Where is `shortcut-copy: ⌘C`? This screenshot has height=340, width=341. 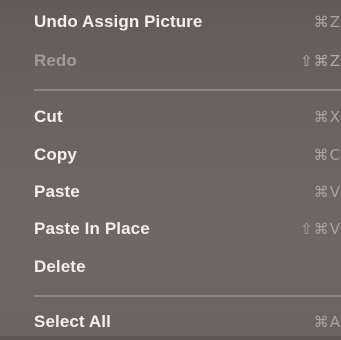
shortcut-copy: ⌘C is located at coordinates (327, 155).